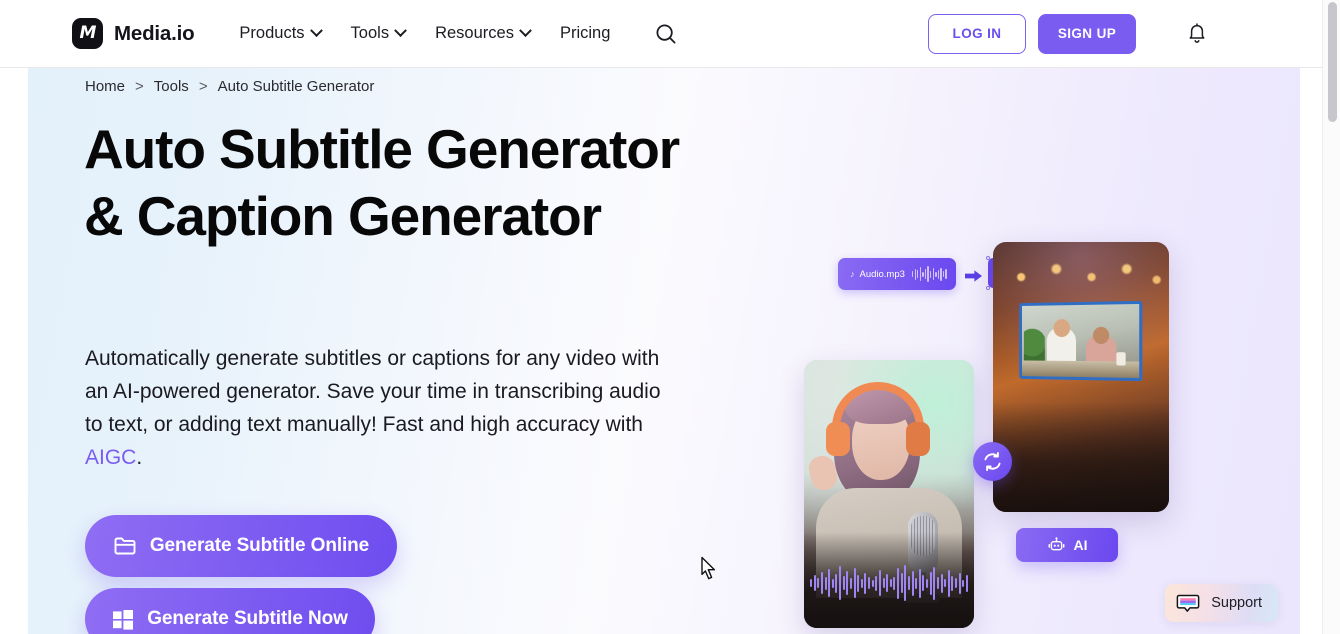 The width and height of the screenshot is (1340, 634). What do you see at coordinates (125, 546) in the screenshot?
I see `folder-icon` at bounding box center [125, 546].